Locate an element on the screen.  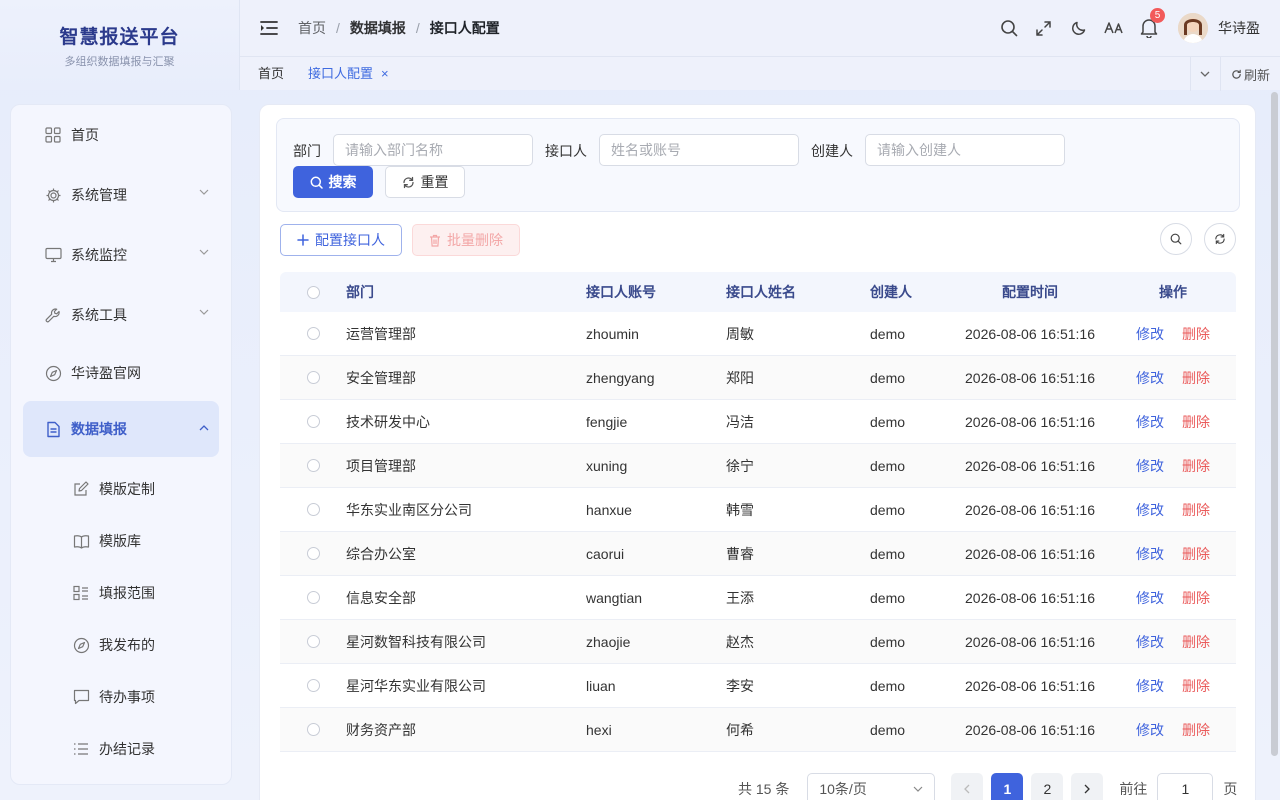
refresh-tab-button: 刷新 is located at coordinates (1249, 74).